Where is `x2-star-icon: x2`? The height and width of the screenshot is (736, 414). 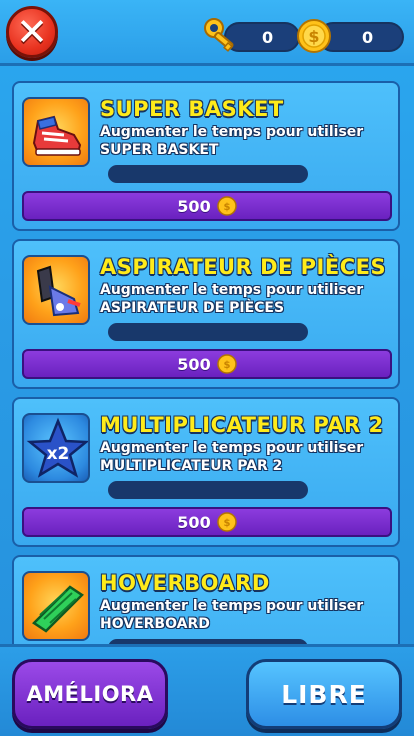
x2-star-icon: x2 is located at coordinates (57, 447).